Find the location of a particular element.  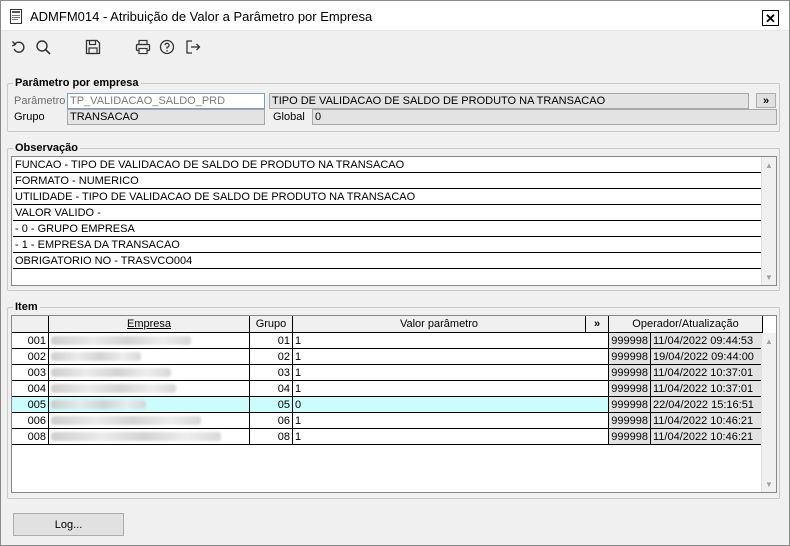

table-row: 002 02 1 999998 19/04/2022 09:44:00 is located at coordinates (387, 357).